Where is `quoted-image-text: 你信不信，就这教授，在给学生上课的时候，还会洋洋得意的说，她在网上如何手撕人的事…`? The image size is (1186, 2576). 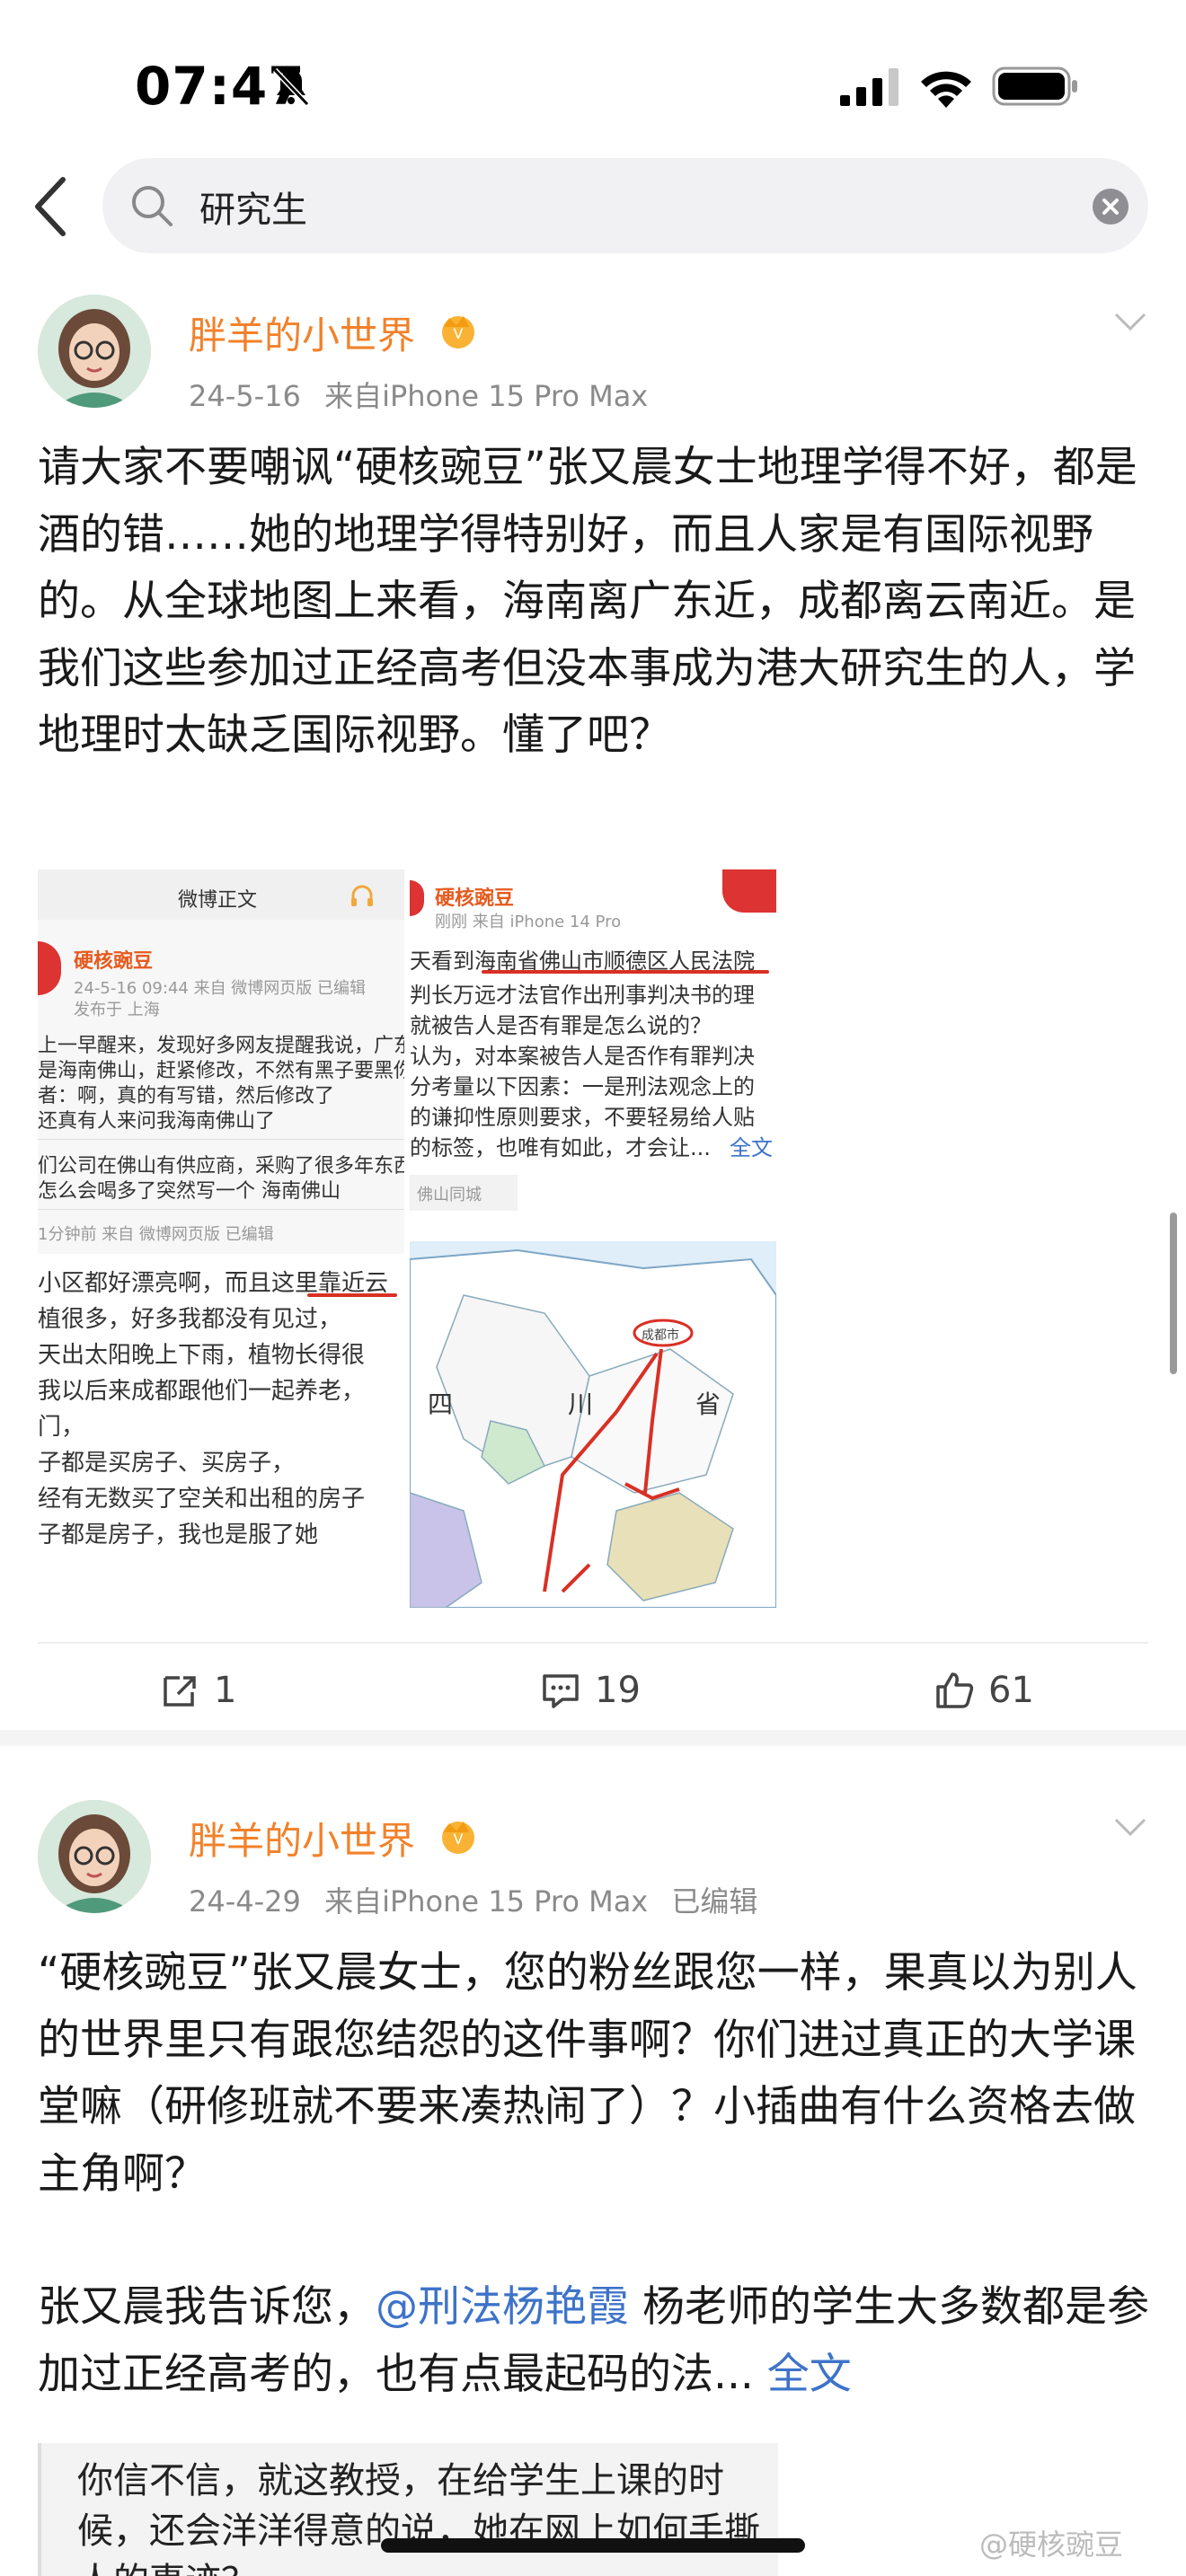 quoted-image-text: 你信不信，就这教授，在给学生上课的时候，还会洋洋得意的说，她在网上如何手撕人的事… is located at coordinates (418, 2518).